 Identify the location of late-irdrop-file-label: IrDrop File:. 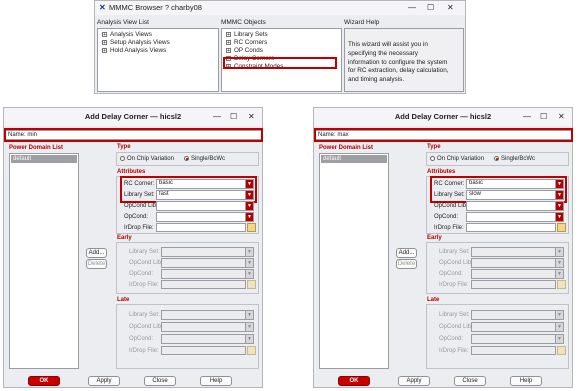
(144, 351).